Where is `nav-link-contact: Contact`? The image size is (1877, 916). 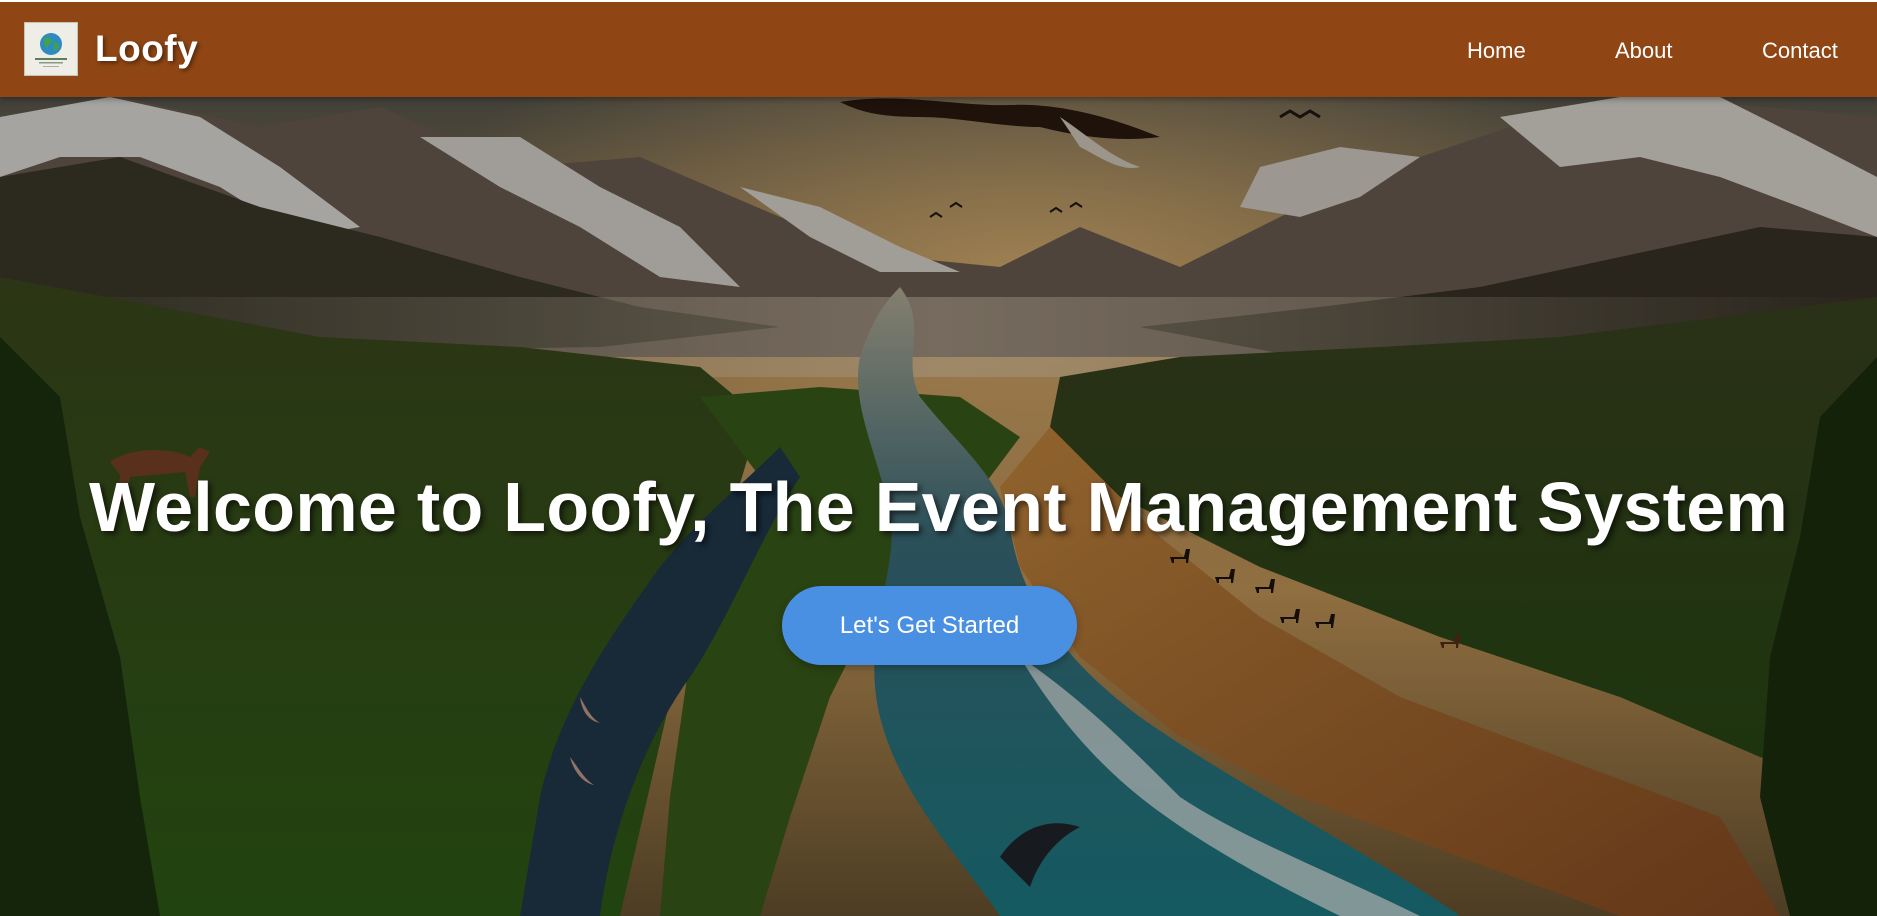 nav-link-contact: Contact is located at coordinates (1800, 51).